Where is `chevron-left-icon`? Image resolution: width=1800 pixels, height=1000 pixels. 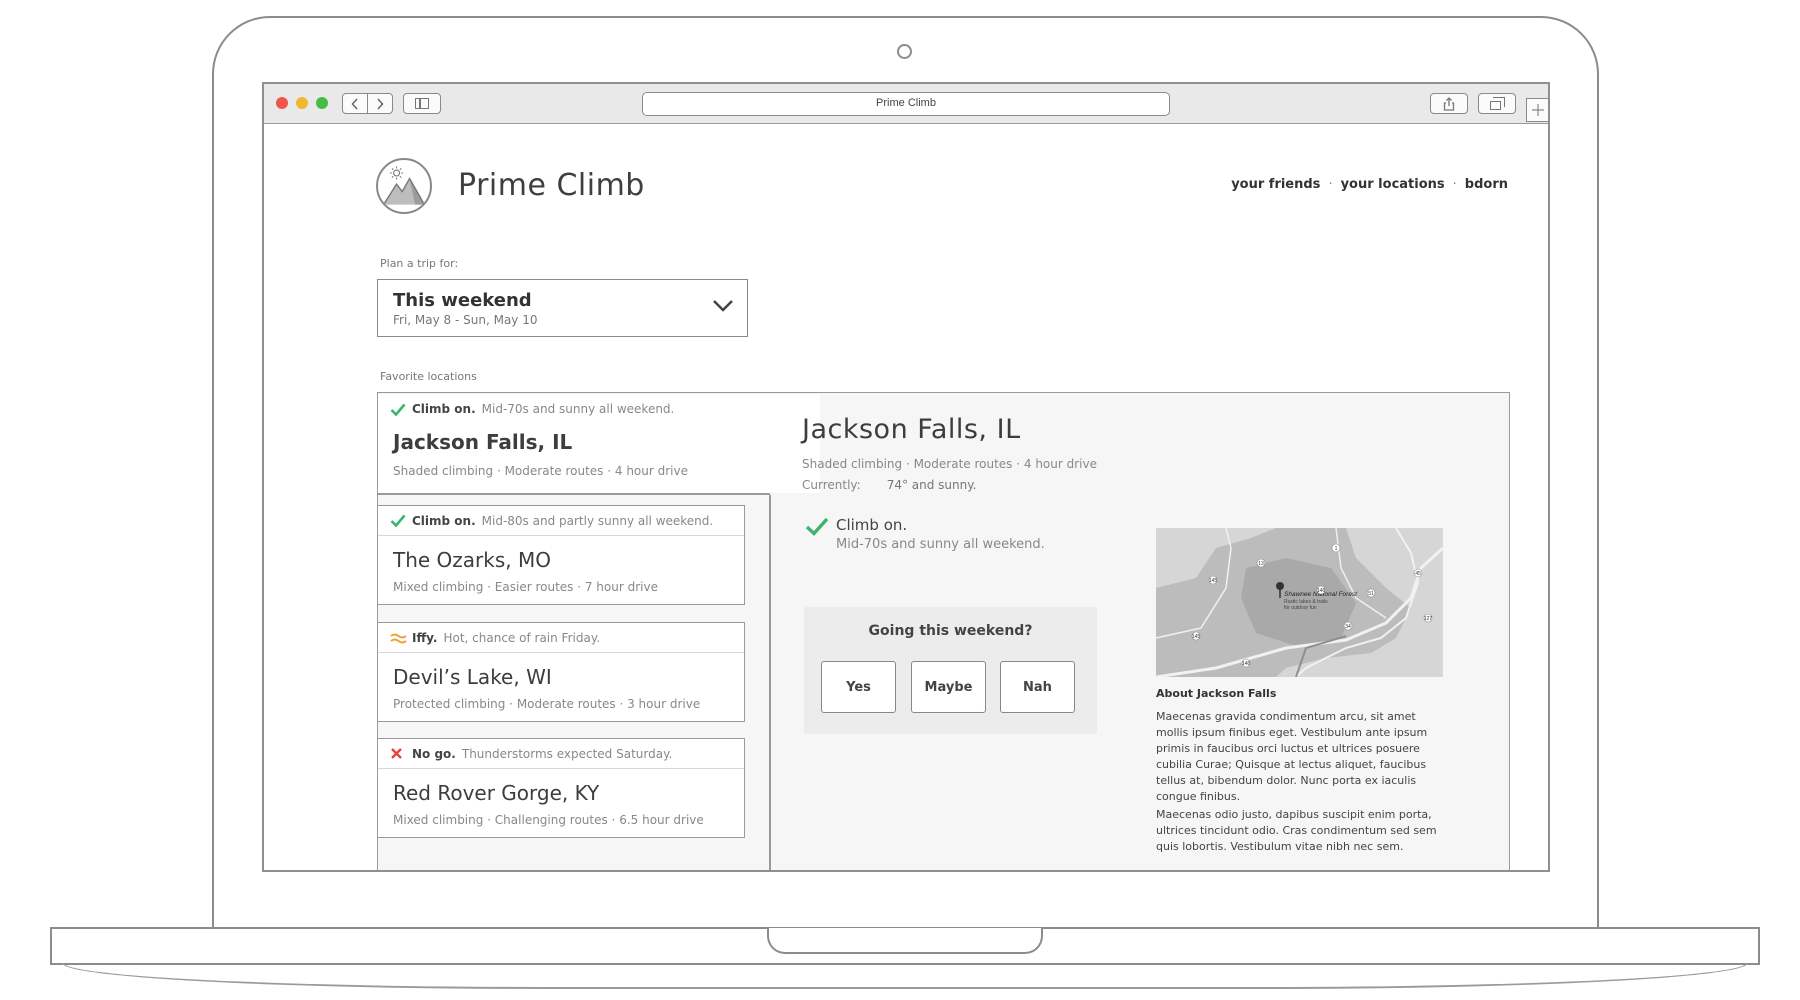 chevron-left-icon is located at coordinates (354, 103).